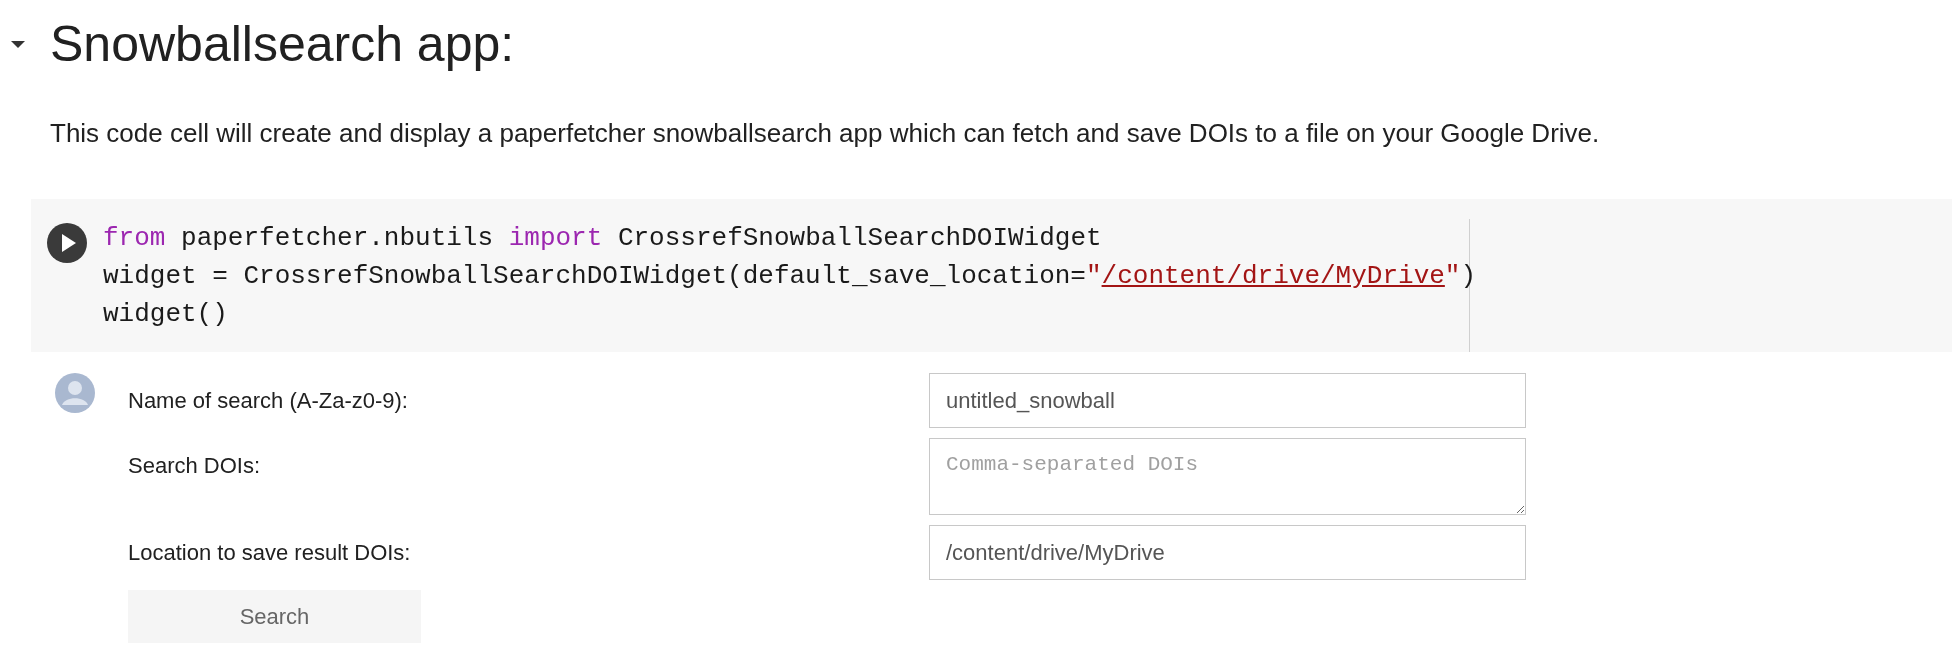 The image size is (1952, 660). I want to click on avatar-icon, so click(75, 393).